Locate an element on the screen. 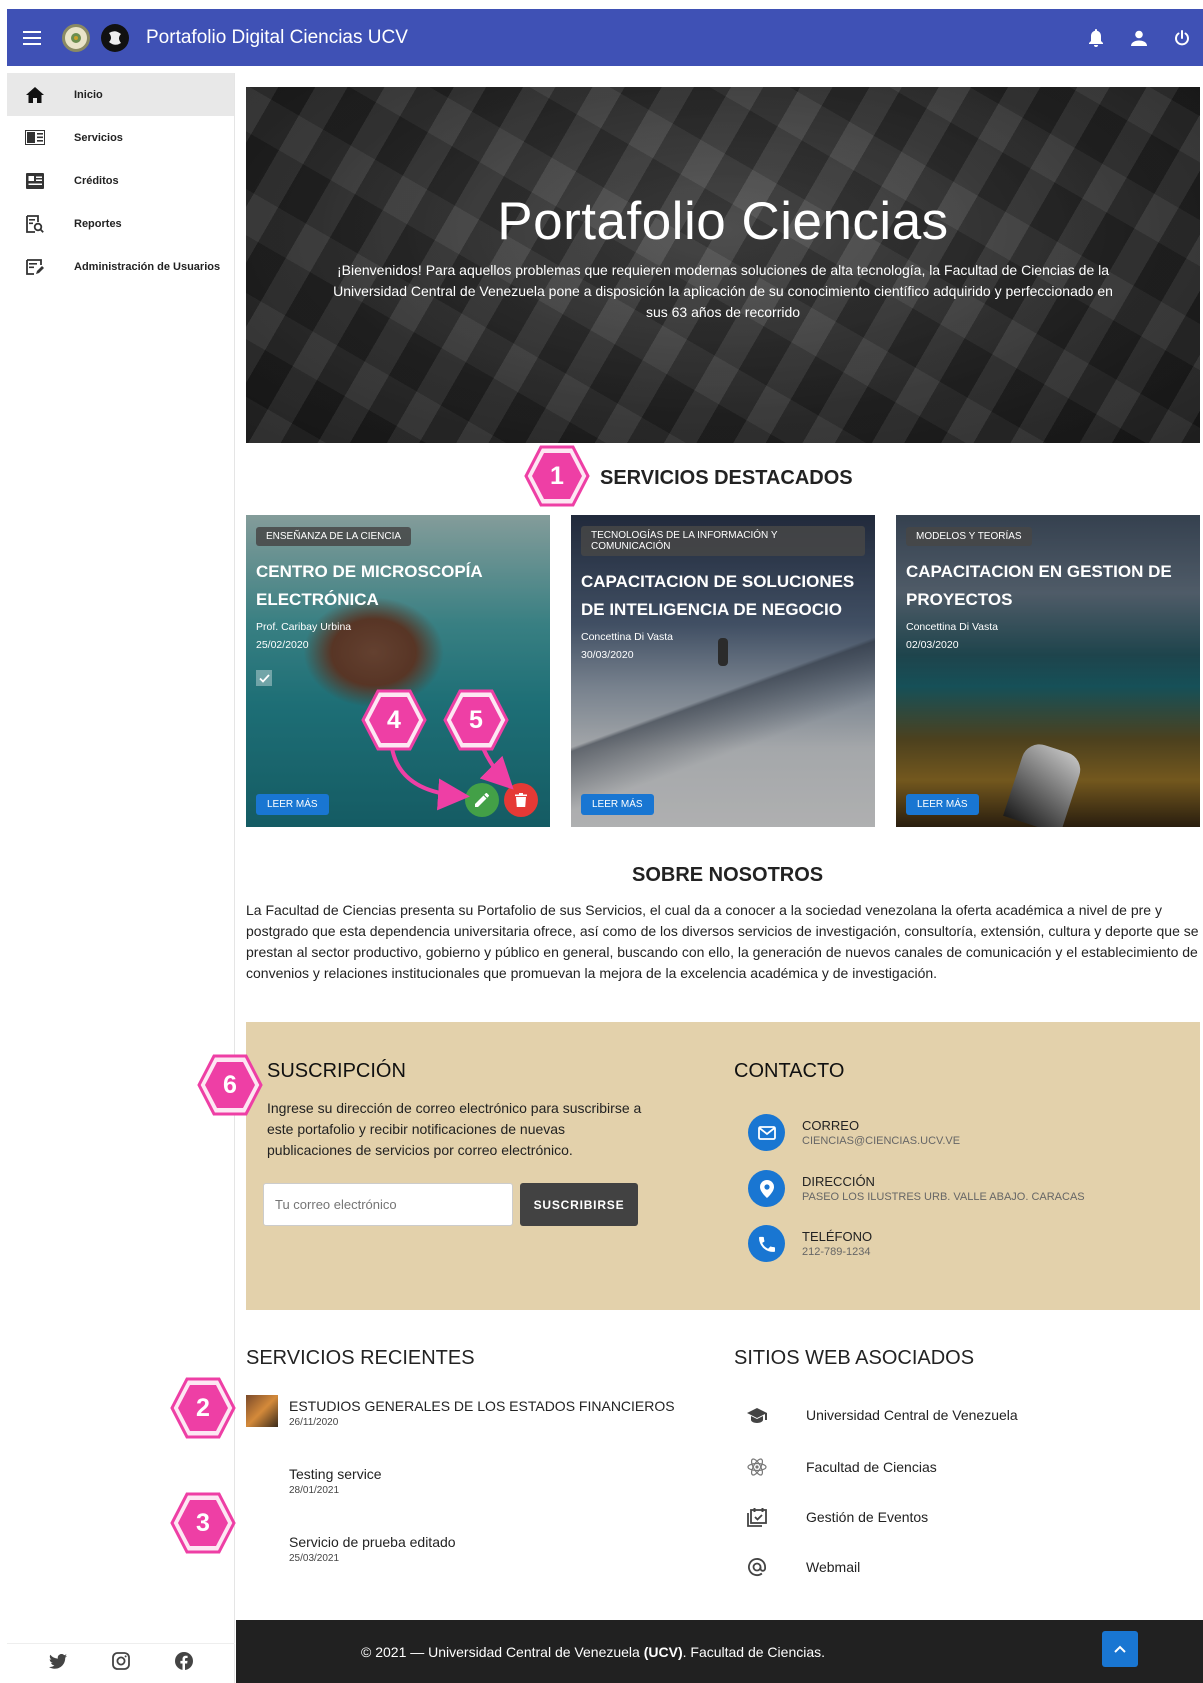 The width and height of the screenshot is (1203, 1683). annotation-marker: 3 is located at coordinates (203, 1523).